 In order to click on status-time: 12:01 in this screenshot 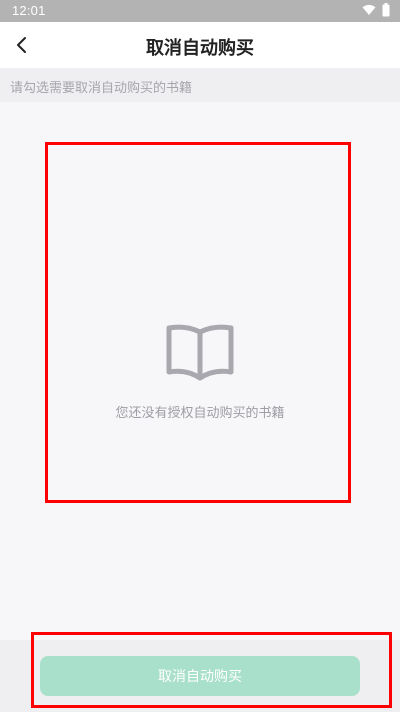, I will do `click(29, 10)`.